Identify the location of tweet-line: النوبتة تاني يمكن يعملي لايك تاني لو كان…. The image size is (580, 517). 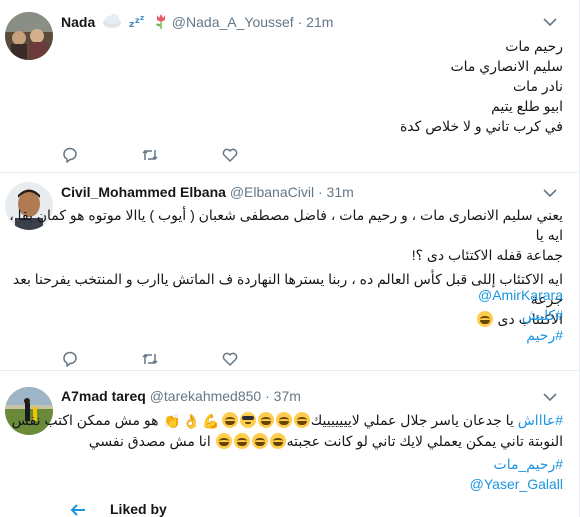
(325, 441).